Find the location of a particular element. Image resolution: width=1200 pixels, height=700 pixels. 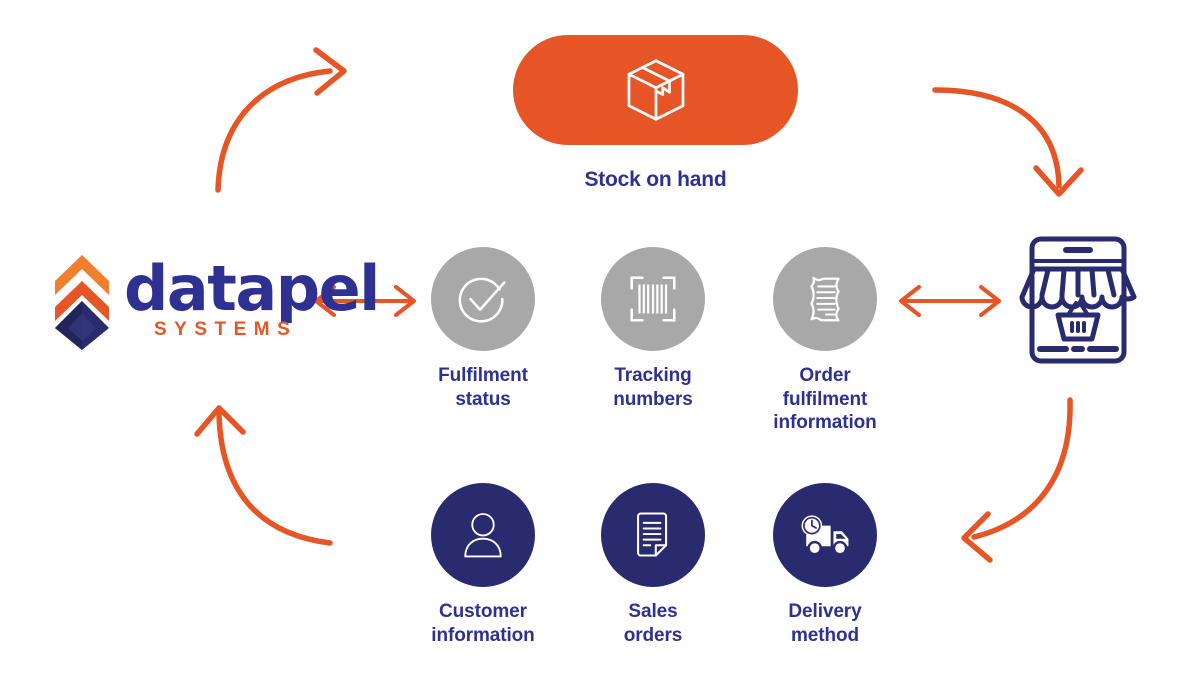

sales-orders-circle is located at coordinates (653, 535).